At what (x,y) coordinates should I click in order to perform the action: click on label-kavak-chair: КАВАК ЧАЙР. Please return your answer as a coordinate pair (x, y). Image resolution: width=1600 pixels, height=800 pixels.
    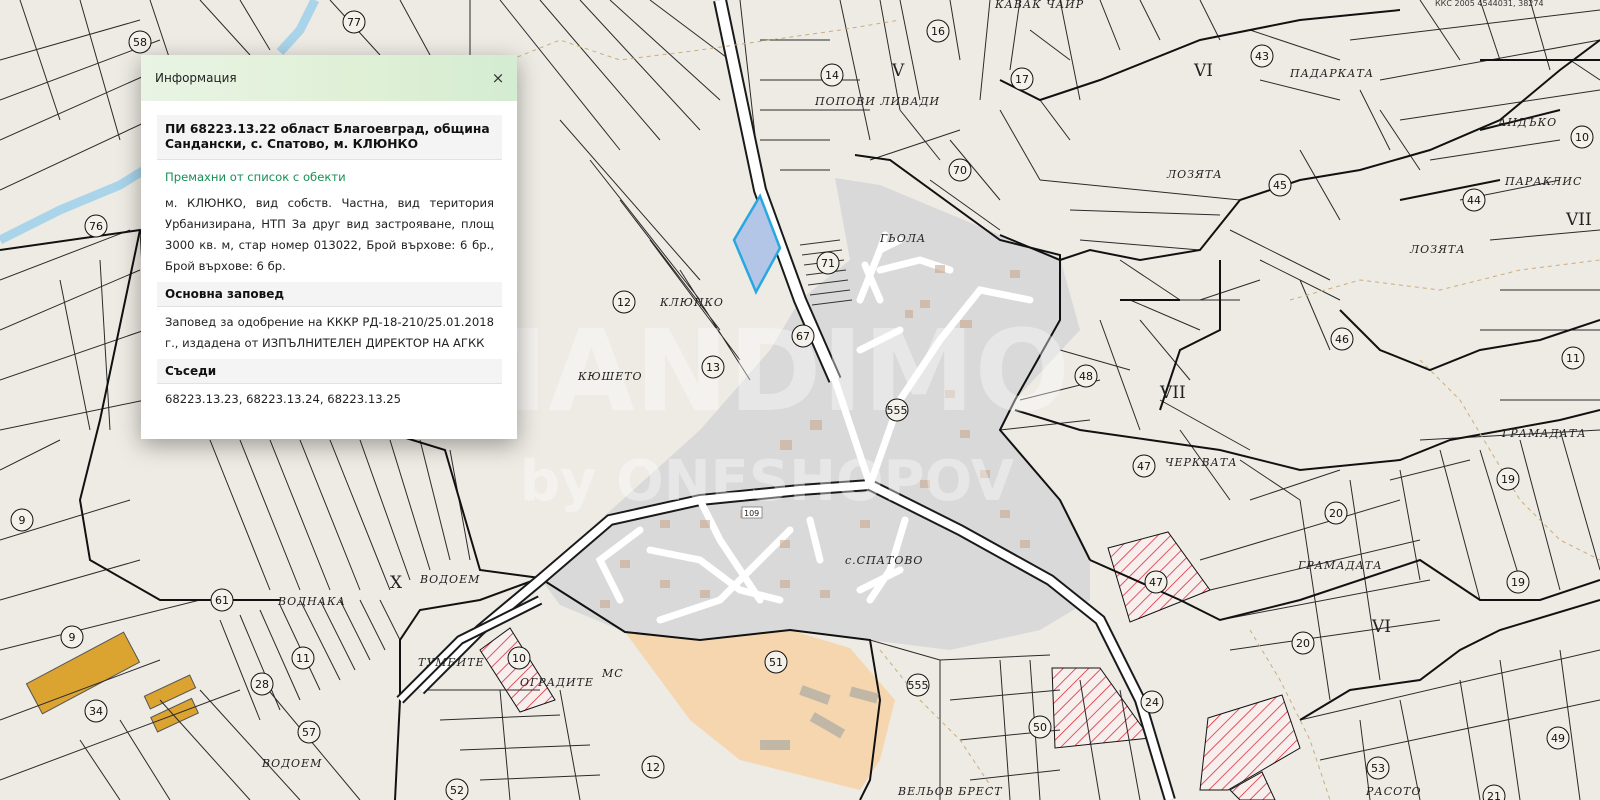
    Looking at the image, I should click on (1039, 5).